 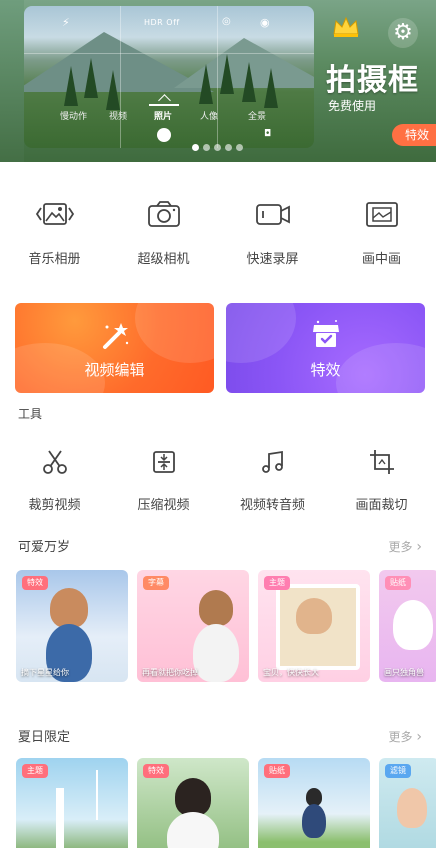 I want to click on video-edit-label: 视频编辑, so click(x=114, y=370).